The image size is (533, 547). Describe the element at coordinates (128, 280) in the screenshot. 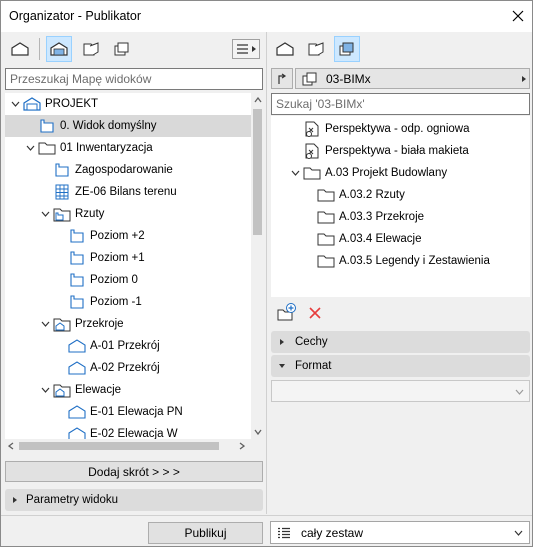

I see `tree-row: Poziom 0` at that location.